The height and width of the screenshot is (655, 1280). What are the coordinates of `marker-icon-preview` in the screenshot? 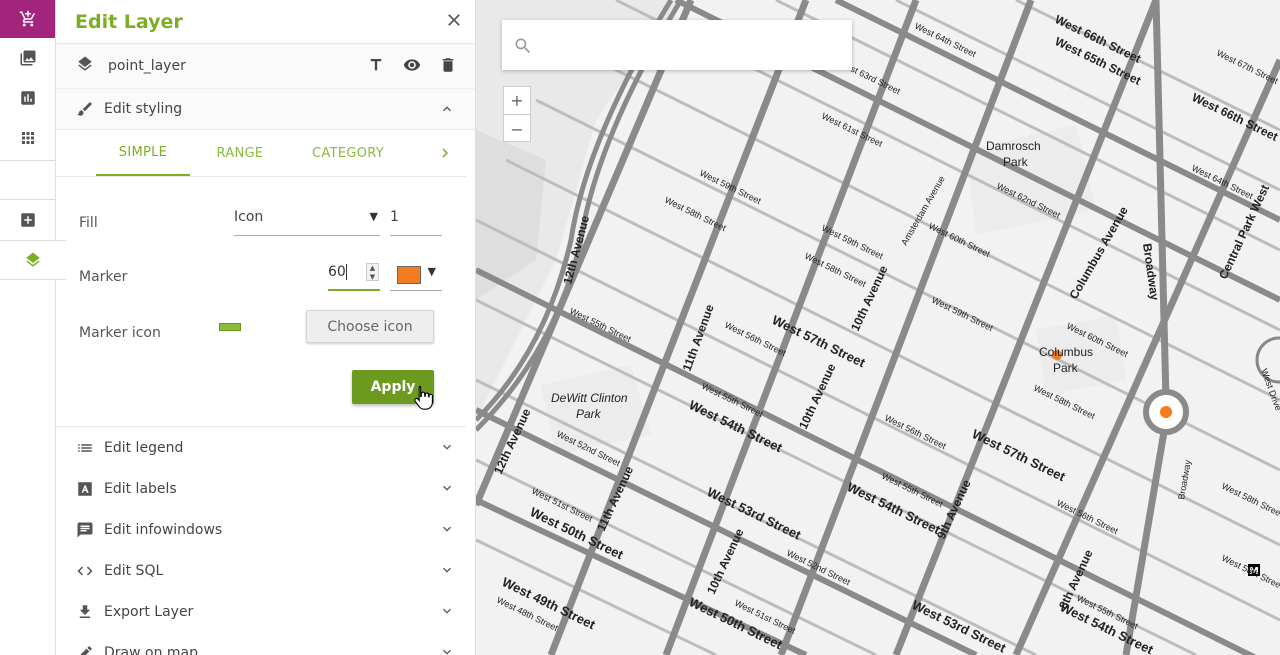 It's located at (230, 327).